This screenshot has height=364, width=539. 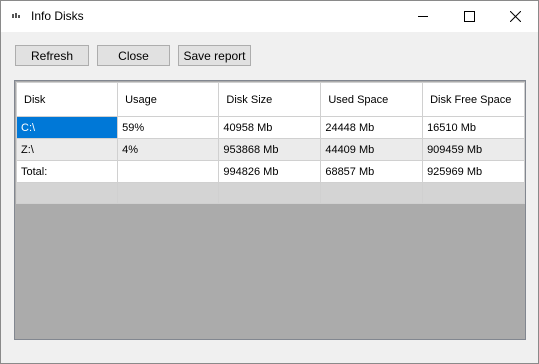 I want to click on column-header-disk-free-space: Disk Free Space, so click(x=473, y=99).